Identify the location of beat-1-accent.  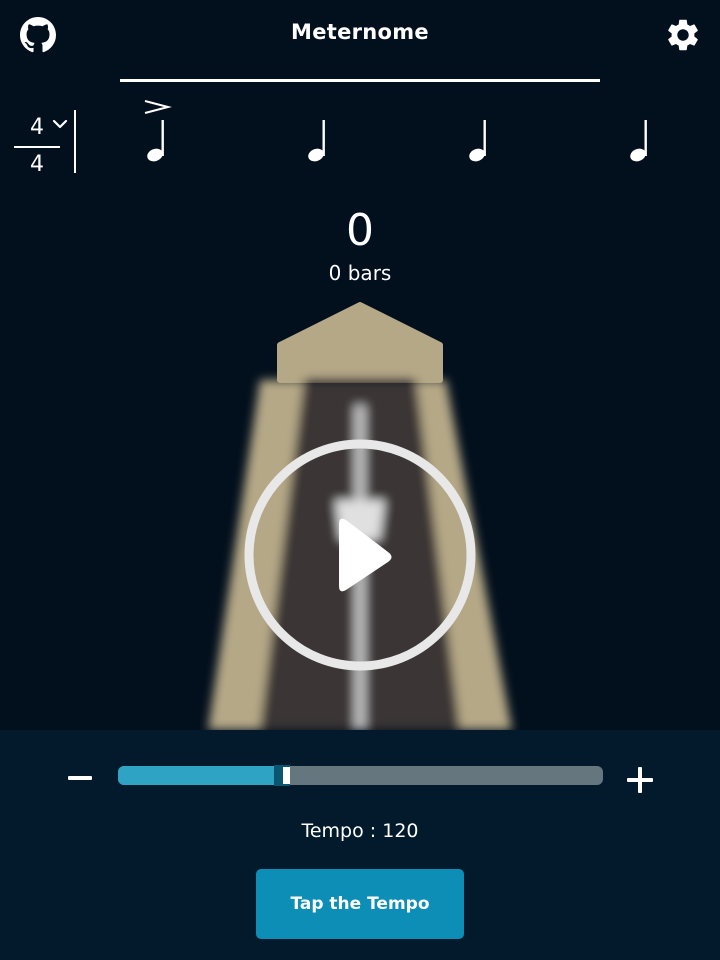
(158, 133).